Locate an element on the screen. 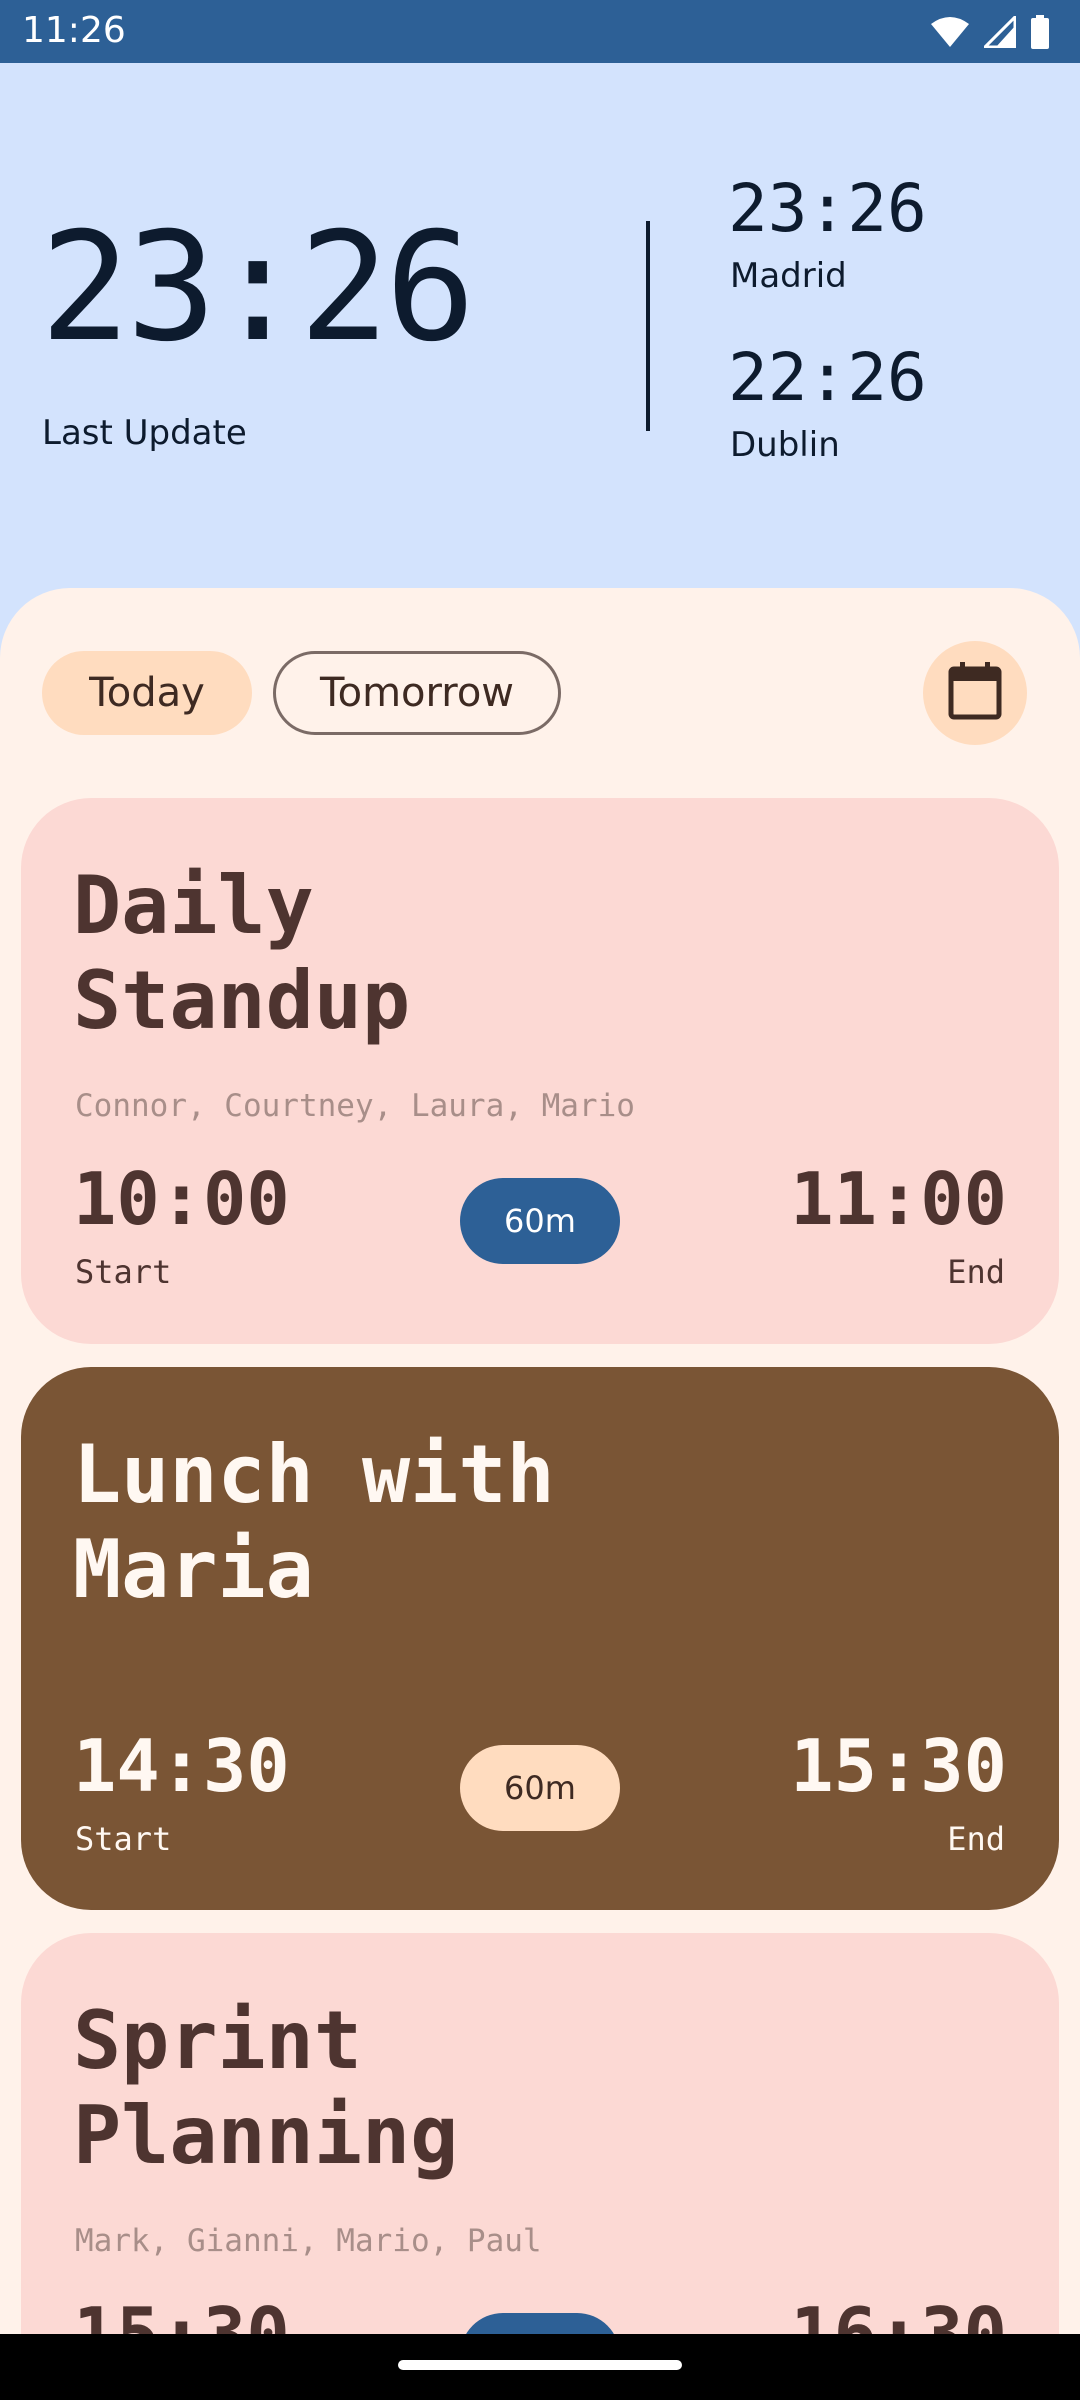  event-title: Daily Standup is located at coordinates (242, 953).